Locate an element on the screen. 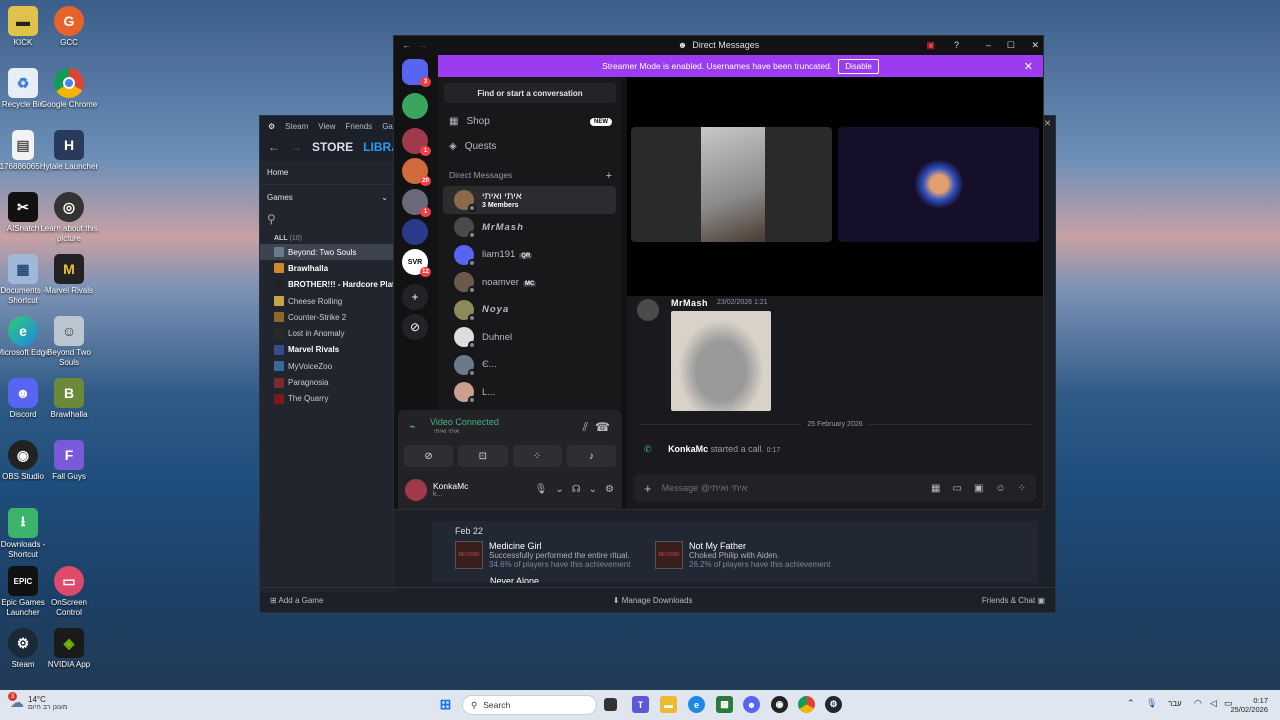  nav-shop: ▦ Shop NEW is located at coordinates (530, 121).